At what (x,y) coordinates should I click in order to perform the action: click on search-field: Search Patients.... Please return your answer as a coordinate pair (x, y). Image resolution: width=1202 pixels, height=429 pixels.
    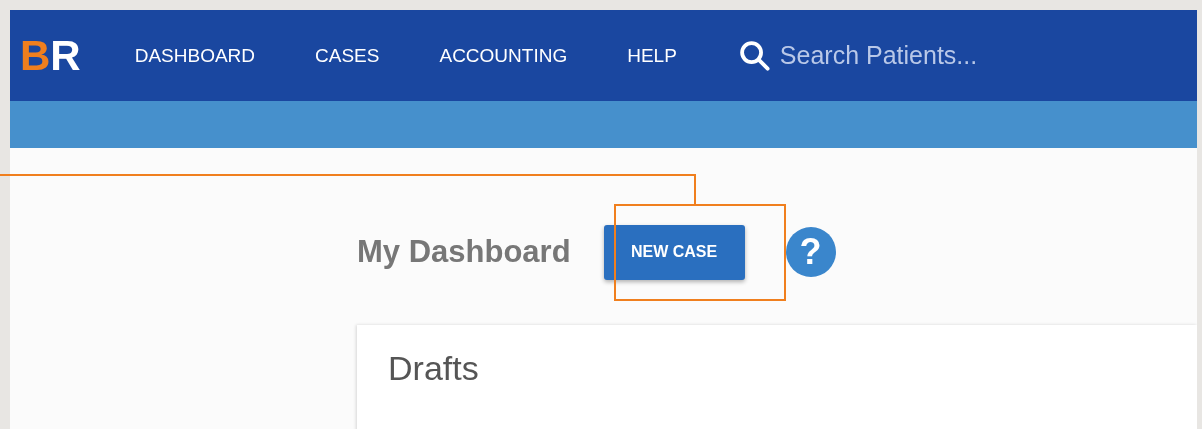
    Looking at the image, I should click on (944, 55).